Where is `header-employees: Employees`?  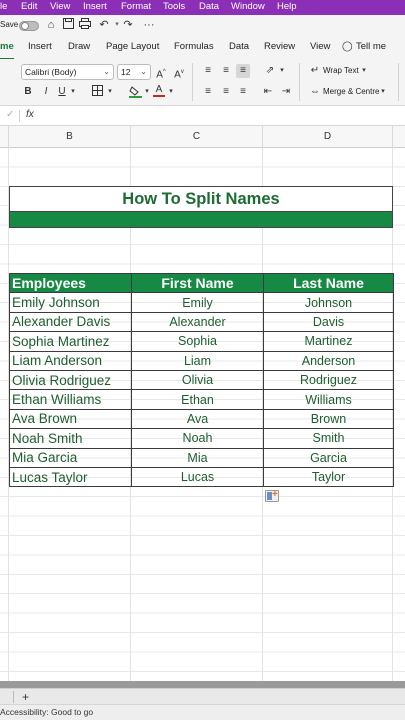 header-employees: Employees is located at coordinates (70, 283).